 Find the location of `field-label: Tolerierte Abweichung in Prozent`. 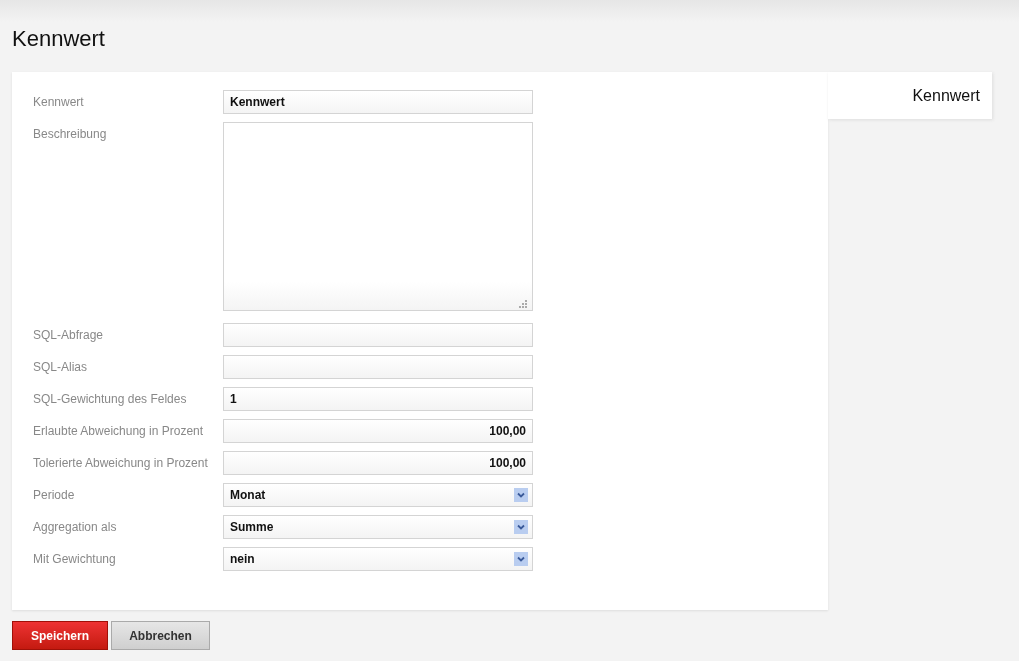

field-label: Tolerierte Abweichung in Prozent is located at coordinates (121, 462).